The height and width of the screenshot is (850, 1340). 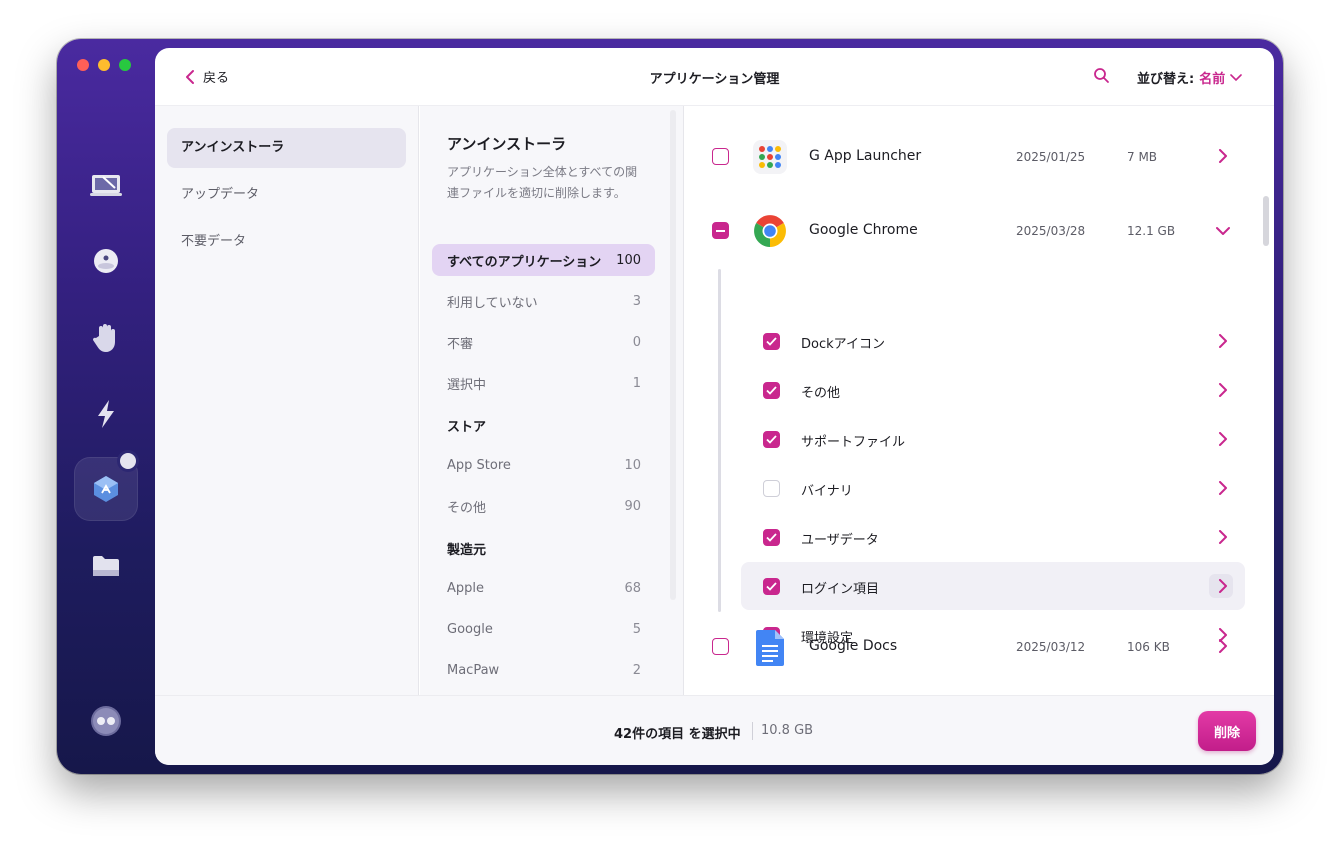 I want to click on filter-suspicious: 不審 0, so click(x=543, y=342).